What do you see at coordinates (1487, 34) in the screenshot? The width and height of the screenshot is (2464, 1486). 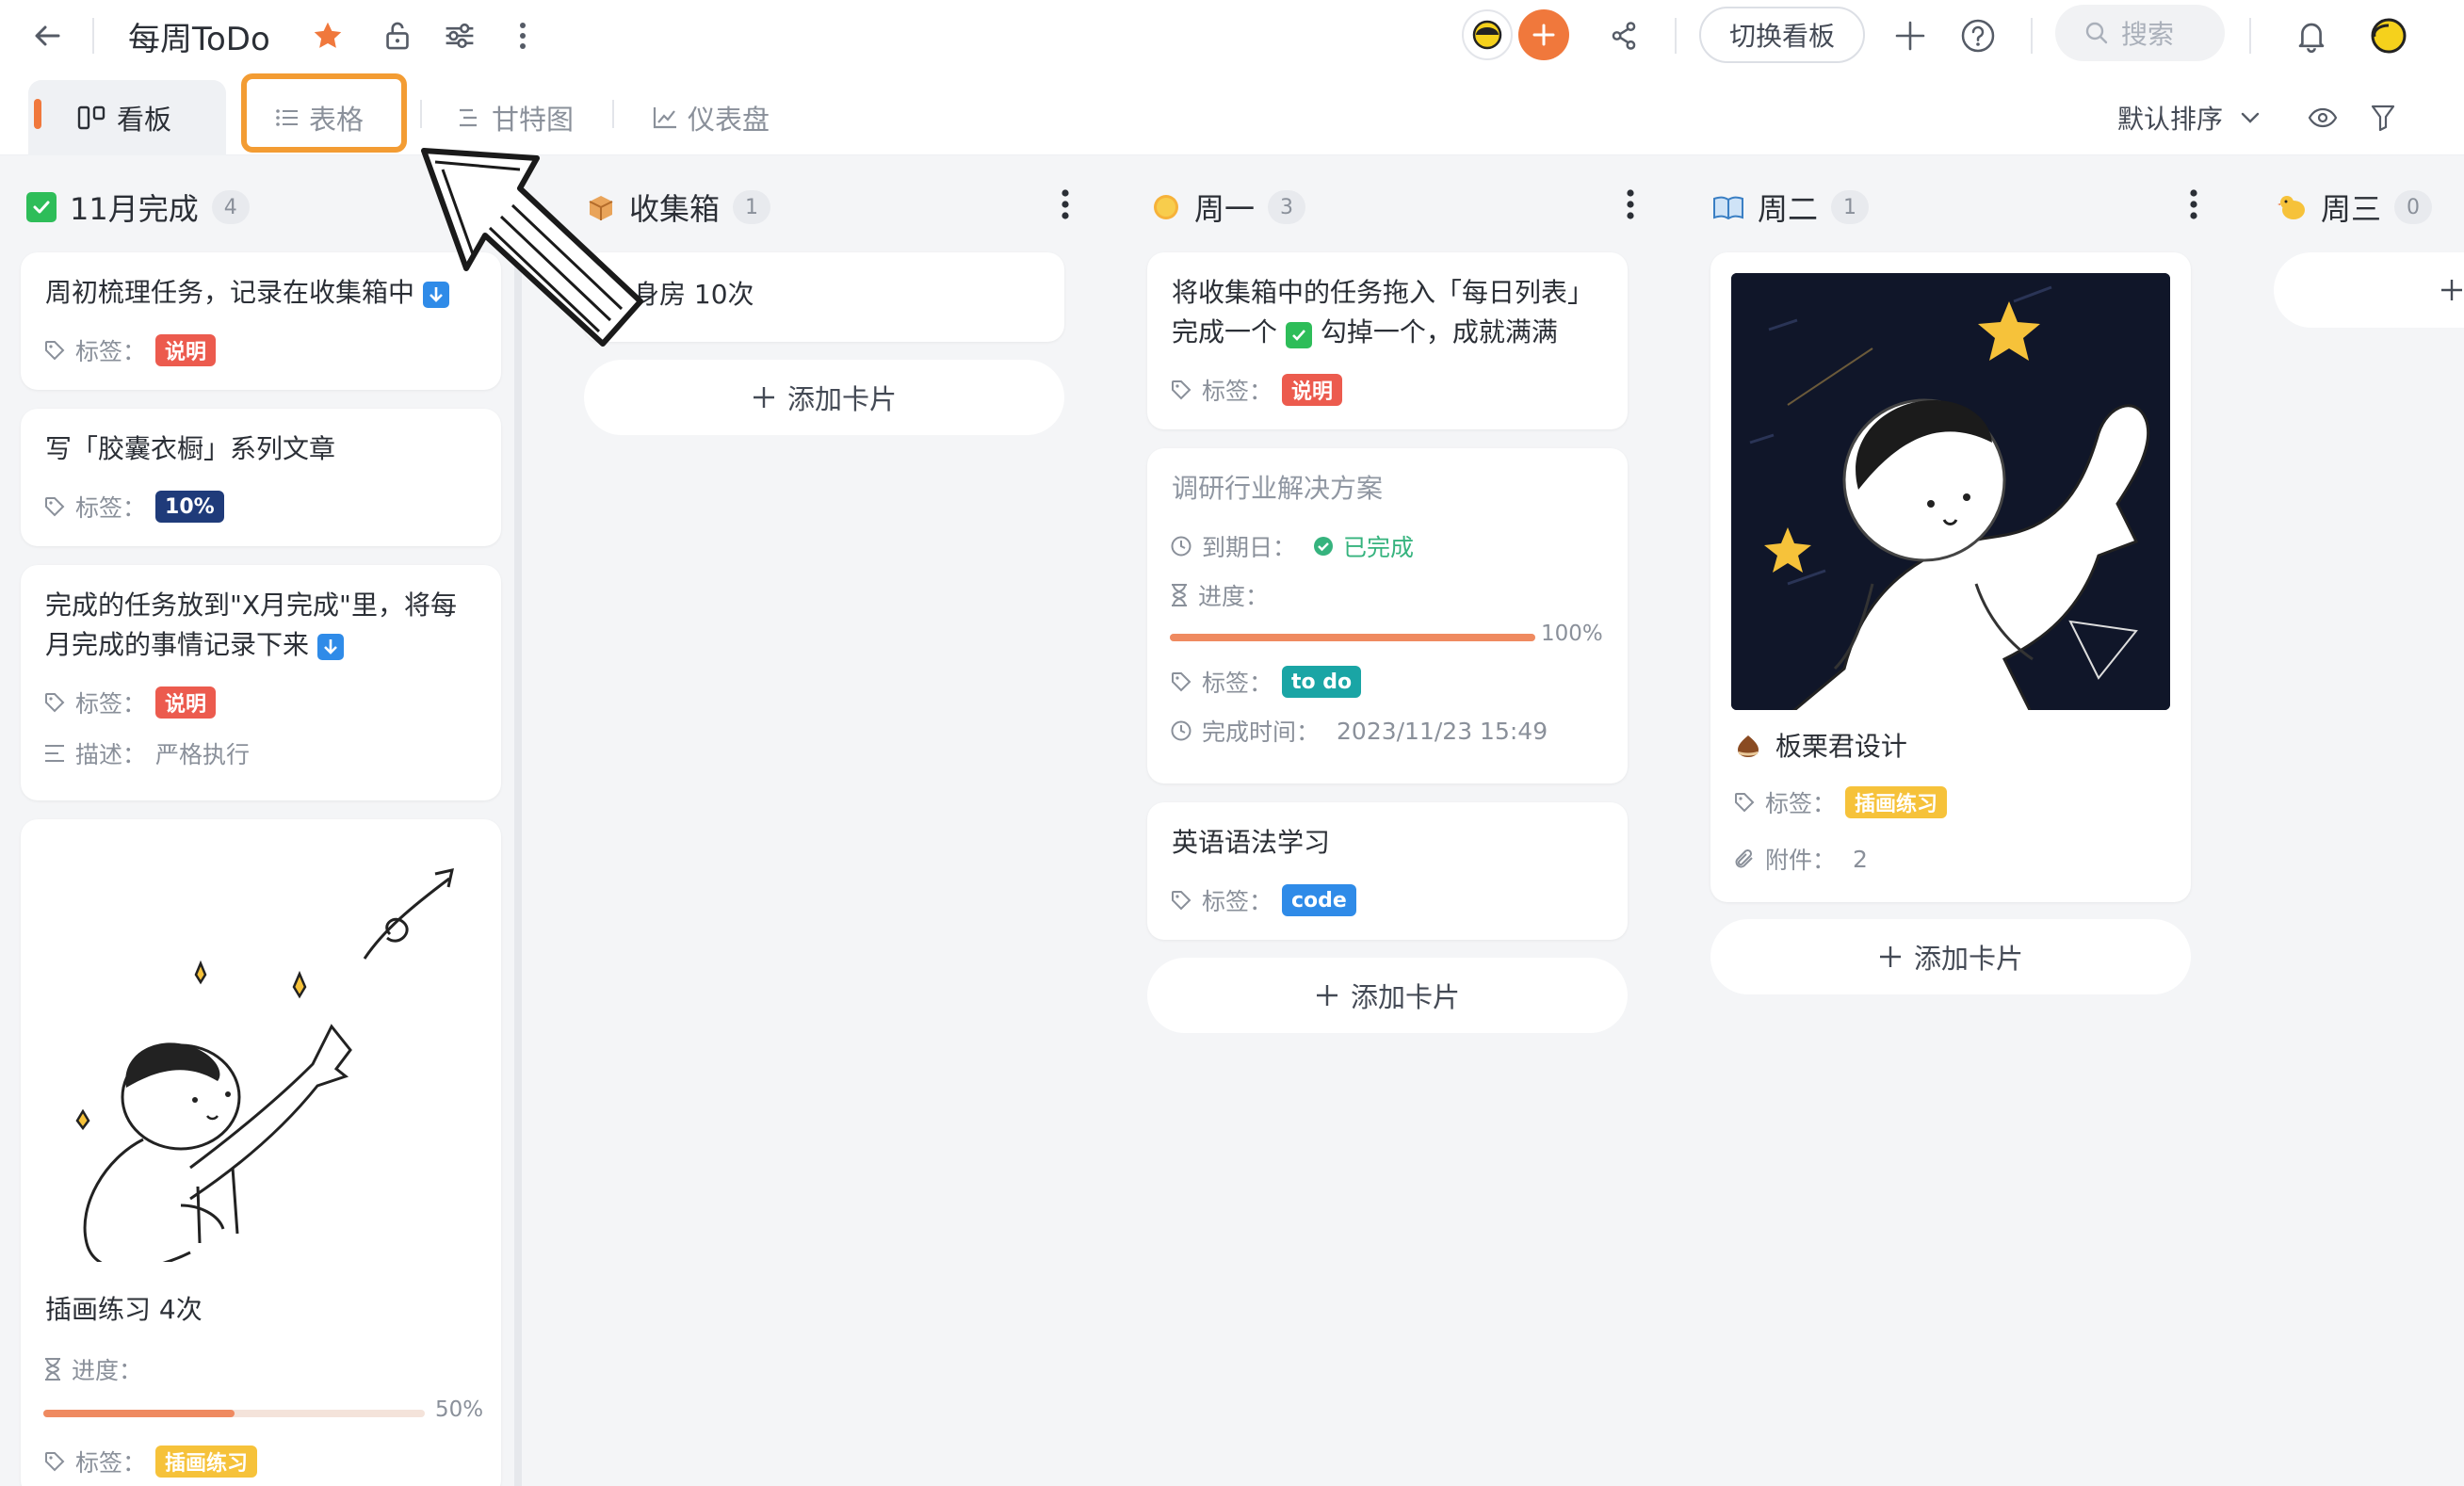 I see `member-avatar` at bounding box center [1487, 34].